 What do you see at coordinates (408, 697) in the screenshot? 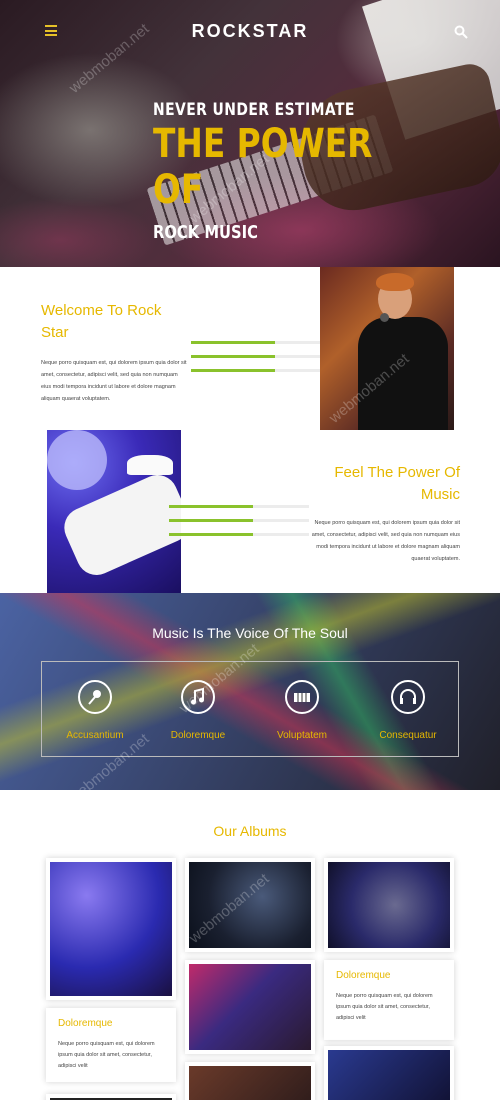
I see `headphones-icon` at bounding box center [408, 697].